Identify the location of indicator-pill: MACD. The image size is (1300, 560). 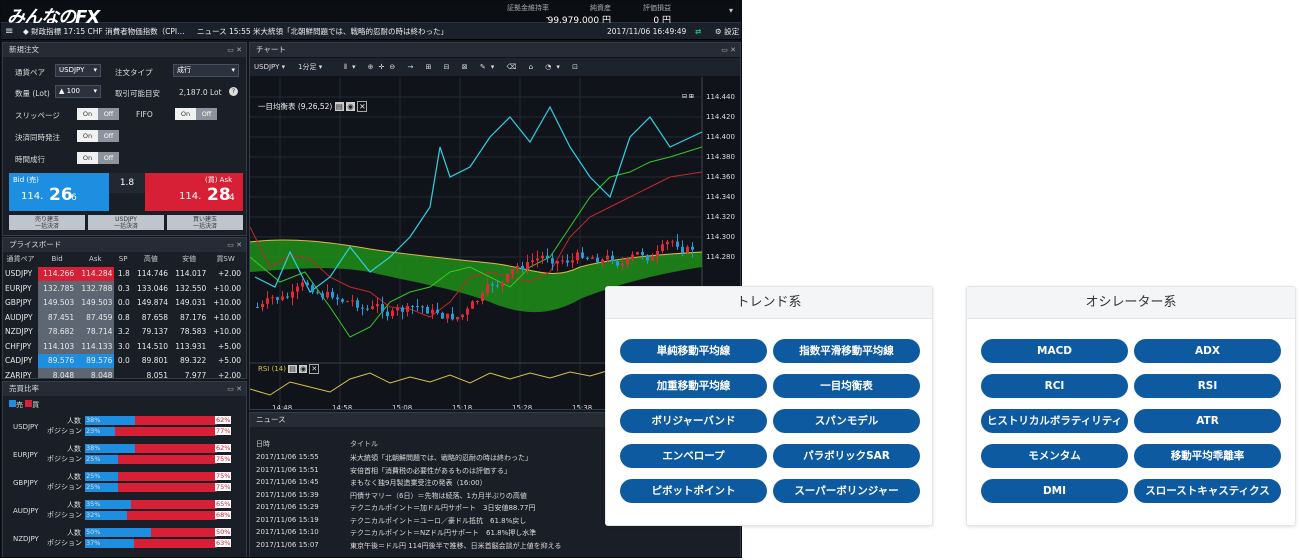
(1054, 351).